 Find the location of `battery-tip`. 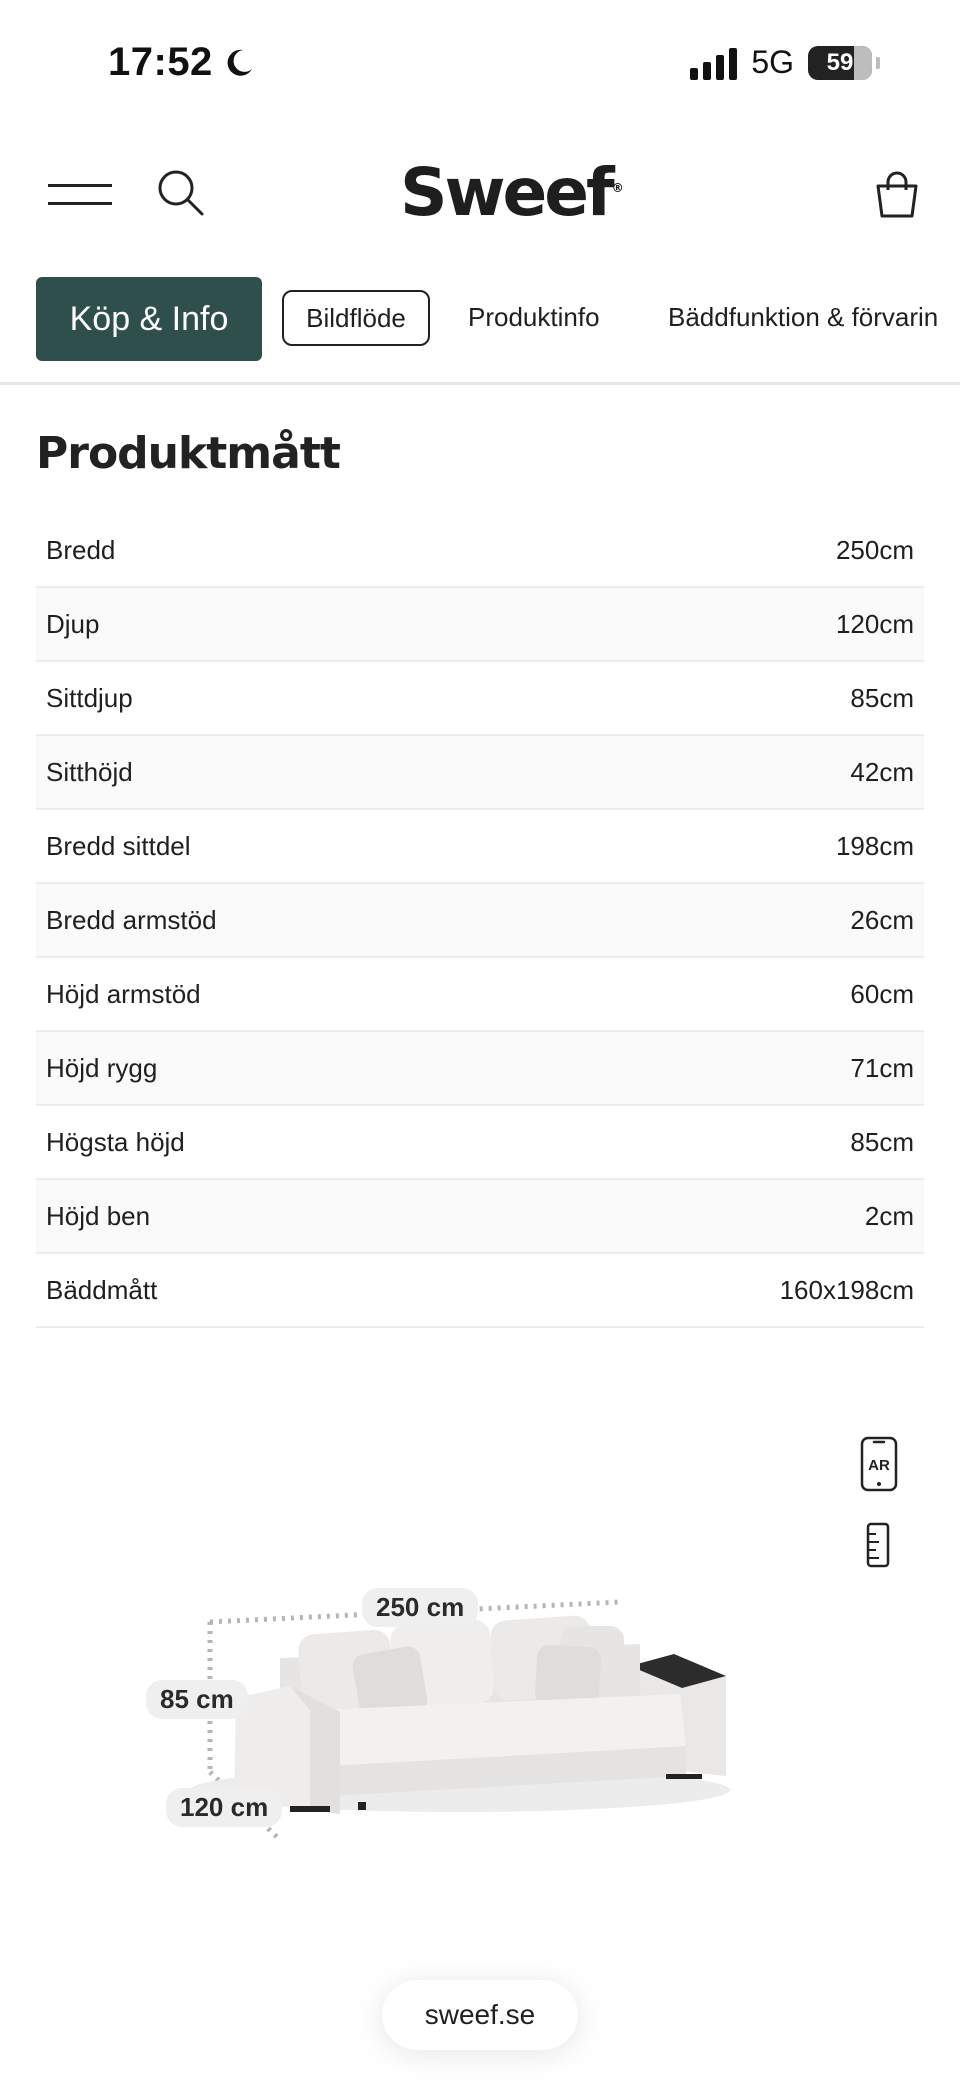

battery-tip is located at coordinates (878, 62).